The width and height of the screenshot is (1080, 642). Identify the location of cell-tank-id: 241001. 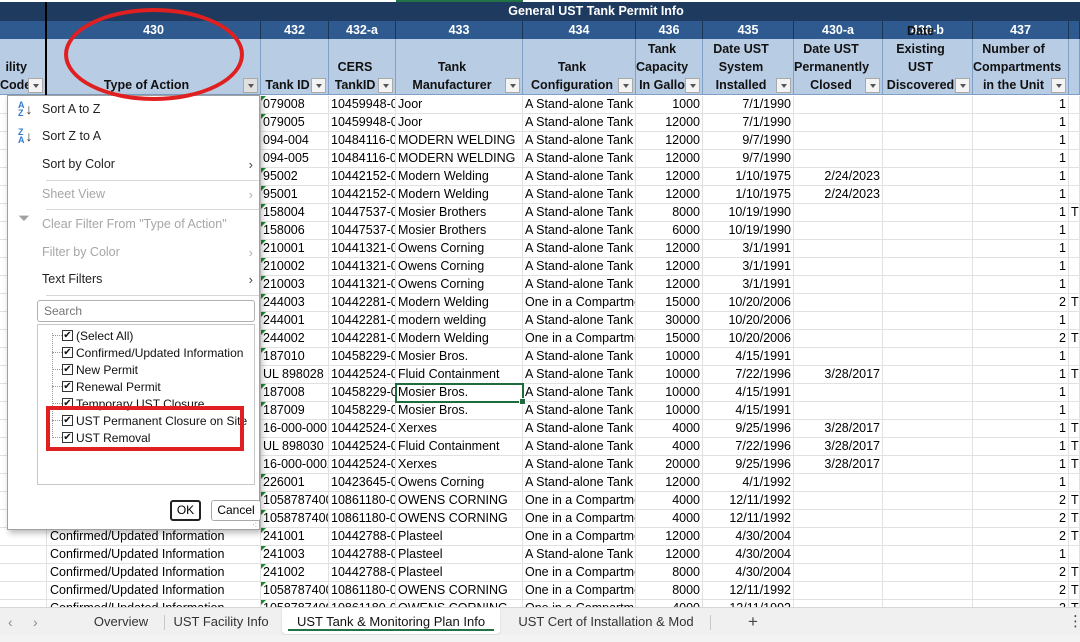
(295, 537).